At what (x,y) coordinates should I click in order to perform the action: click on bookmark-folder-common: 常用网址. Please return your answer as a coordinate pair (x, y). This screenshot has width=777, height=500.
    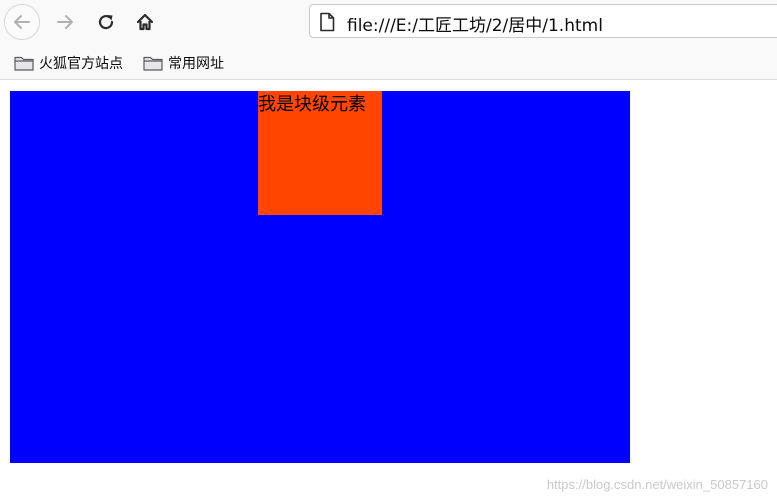
    Looking at the image, I should click on (183, 63).